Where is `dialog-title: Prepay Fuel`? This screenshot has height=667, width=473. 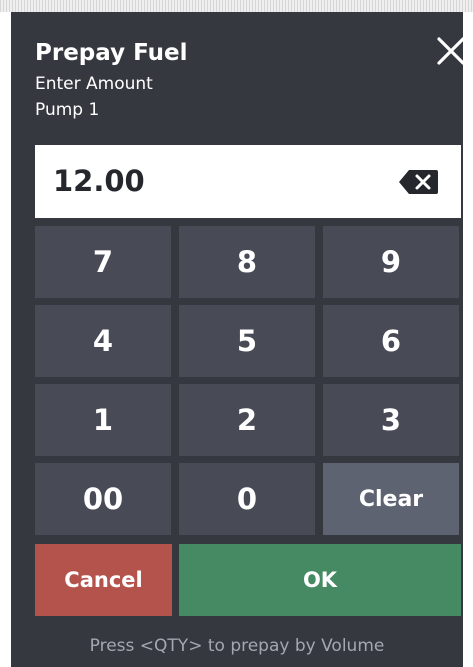
dialog-title: Prepay Fuel is located at coordinates (111, 53).